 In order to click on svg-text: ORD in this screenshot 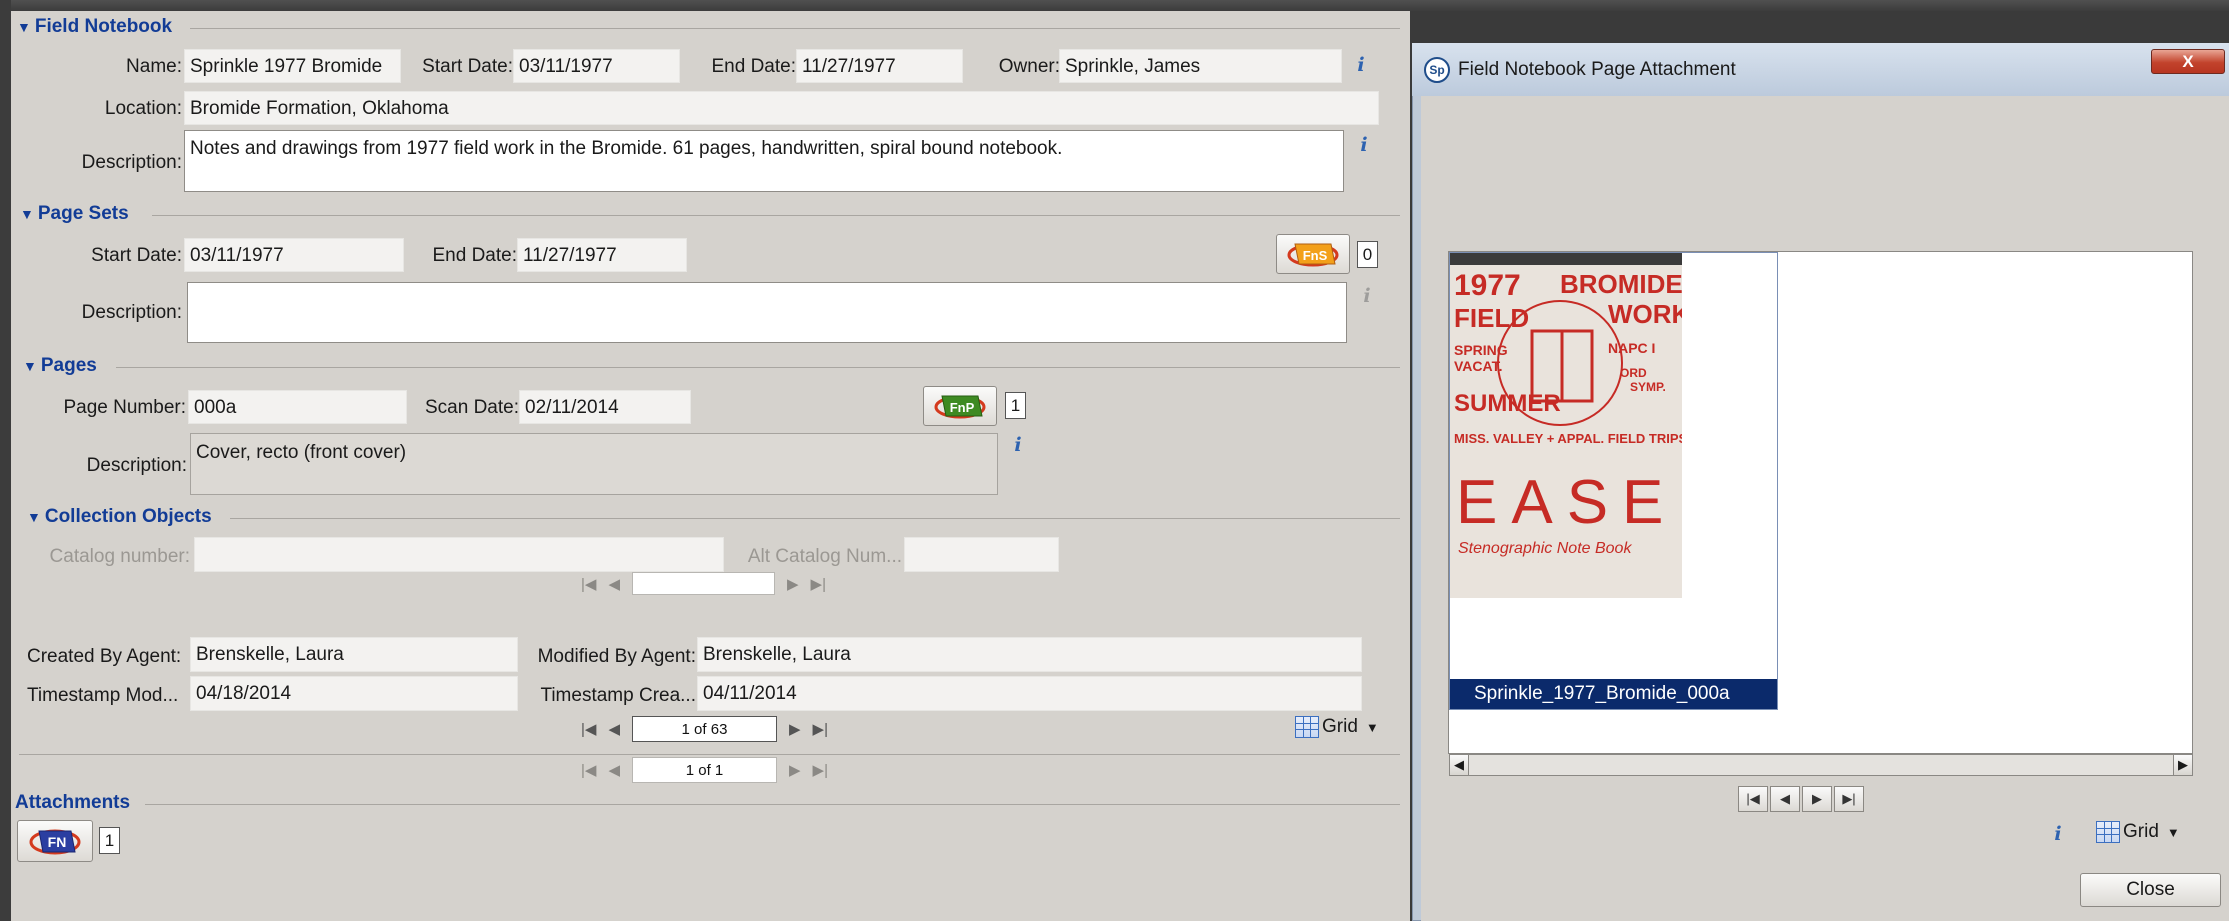, I will do `click(1633, 373)`.